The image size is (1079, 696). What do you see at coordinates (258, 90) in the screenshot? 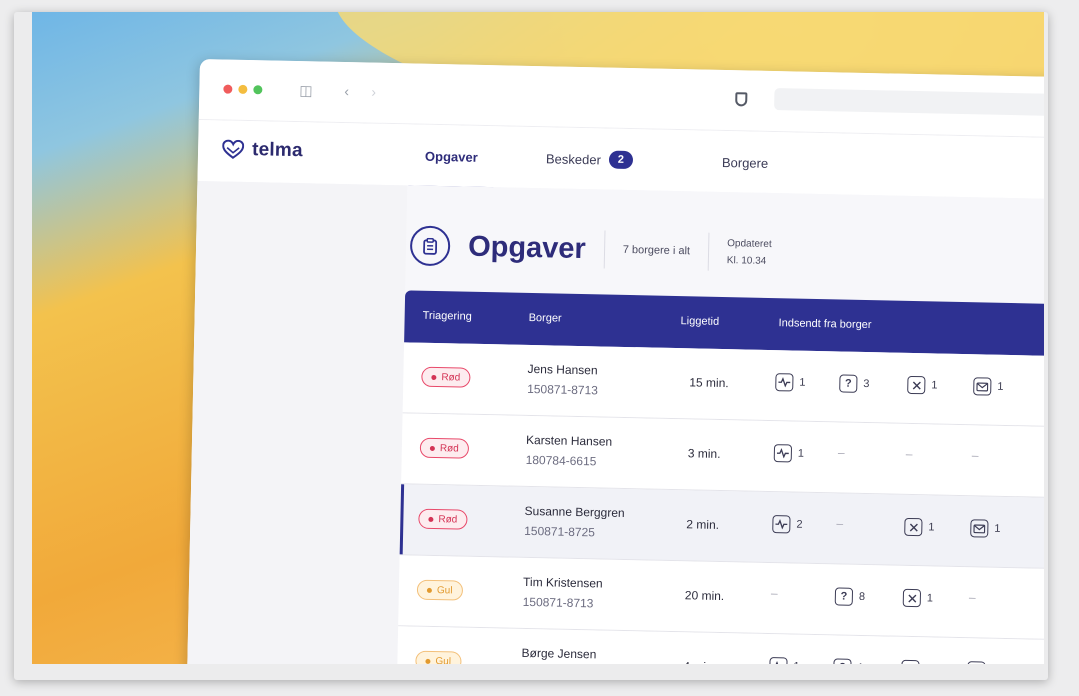
I see `maximize-window-button` at bounding box center [258, 90].